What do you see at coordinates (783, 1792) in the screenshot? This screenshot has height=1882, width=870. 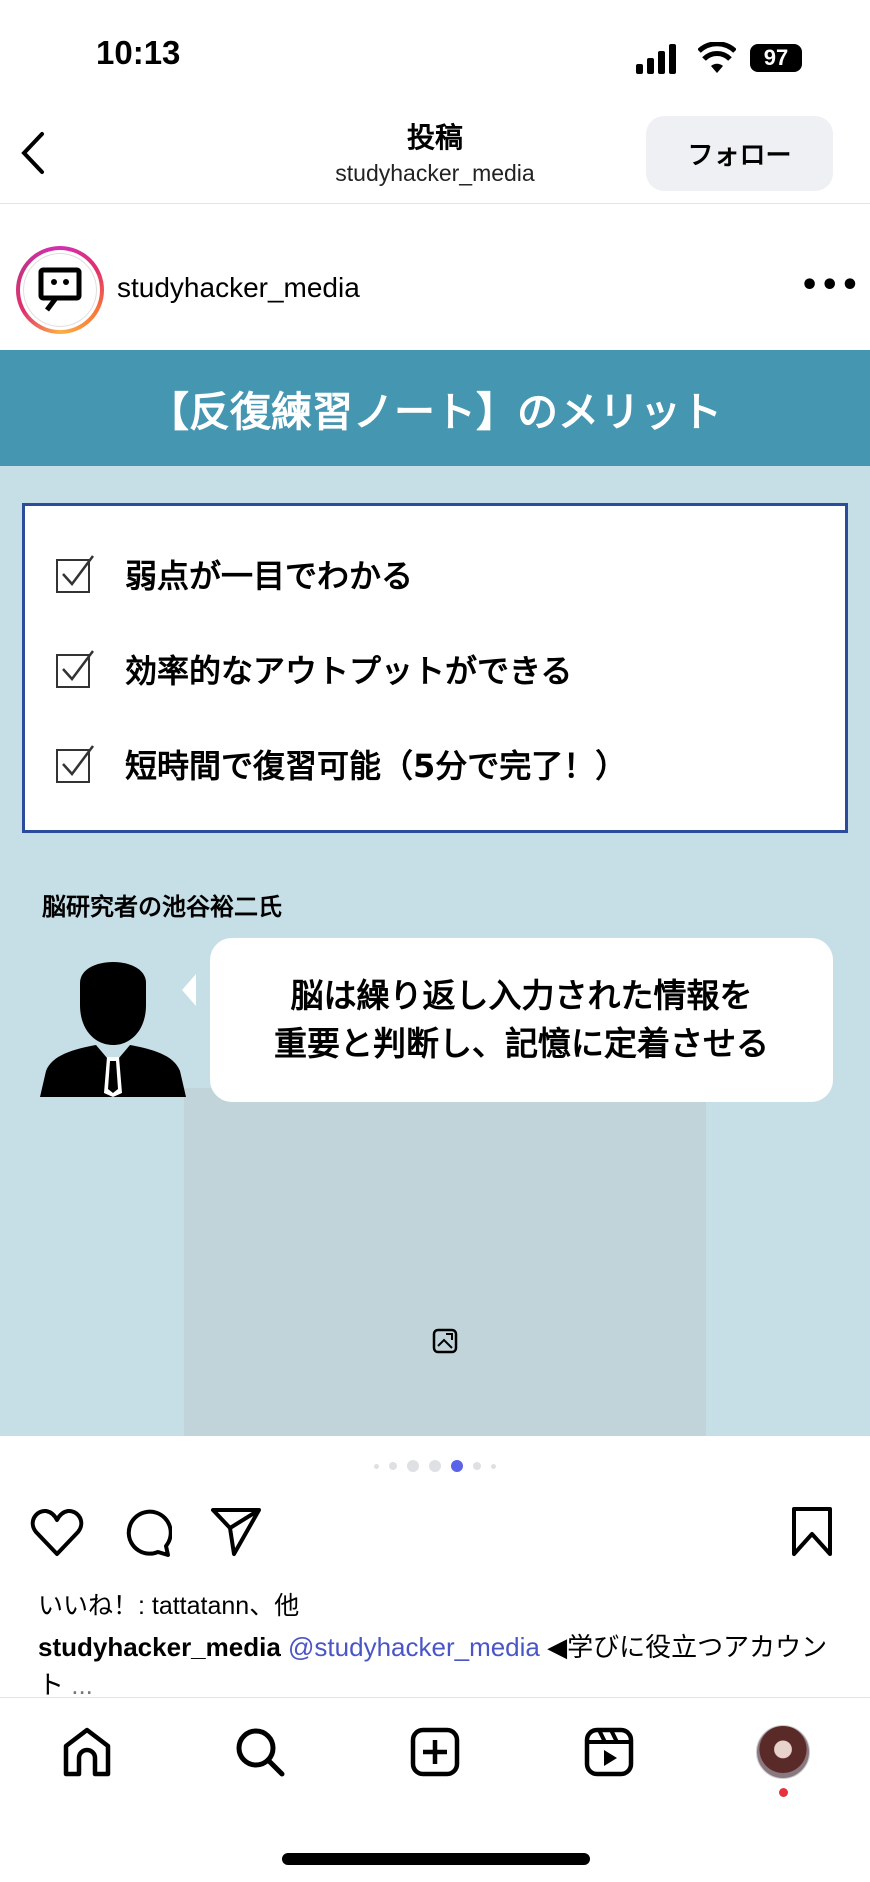 I see `notification-dot` at bounding box center [783, 1792].